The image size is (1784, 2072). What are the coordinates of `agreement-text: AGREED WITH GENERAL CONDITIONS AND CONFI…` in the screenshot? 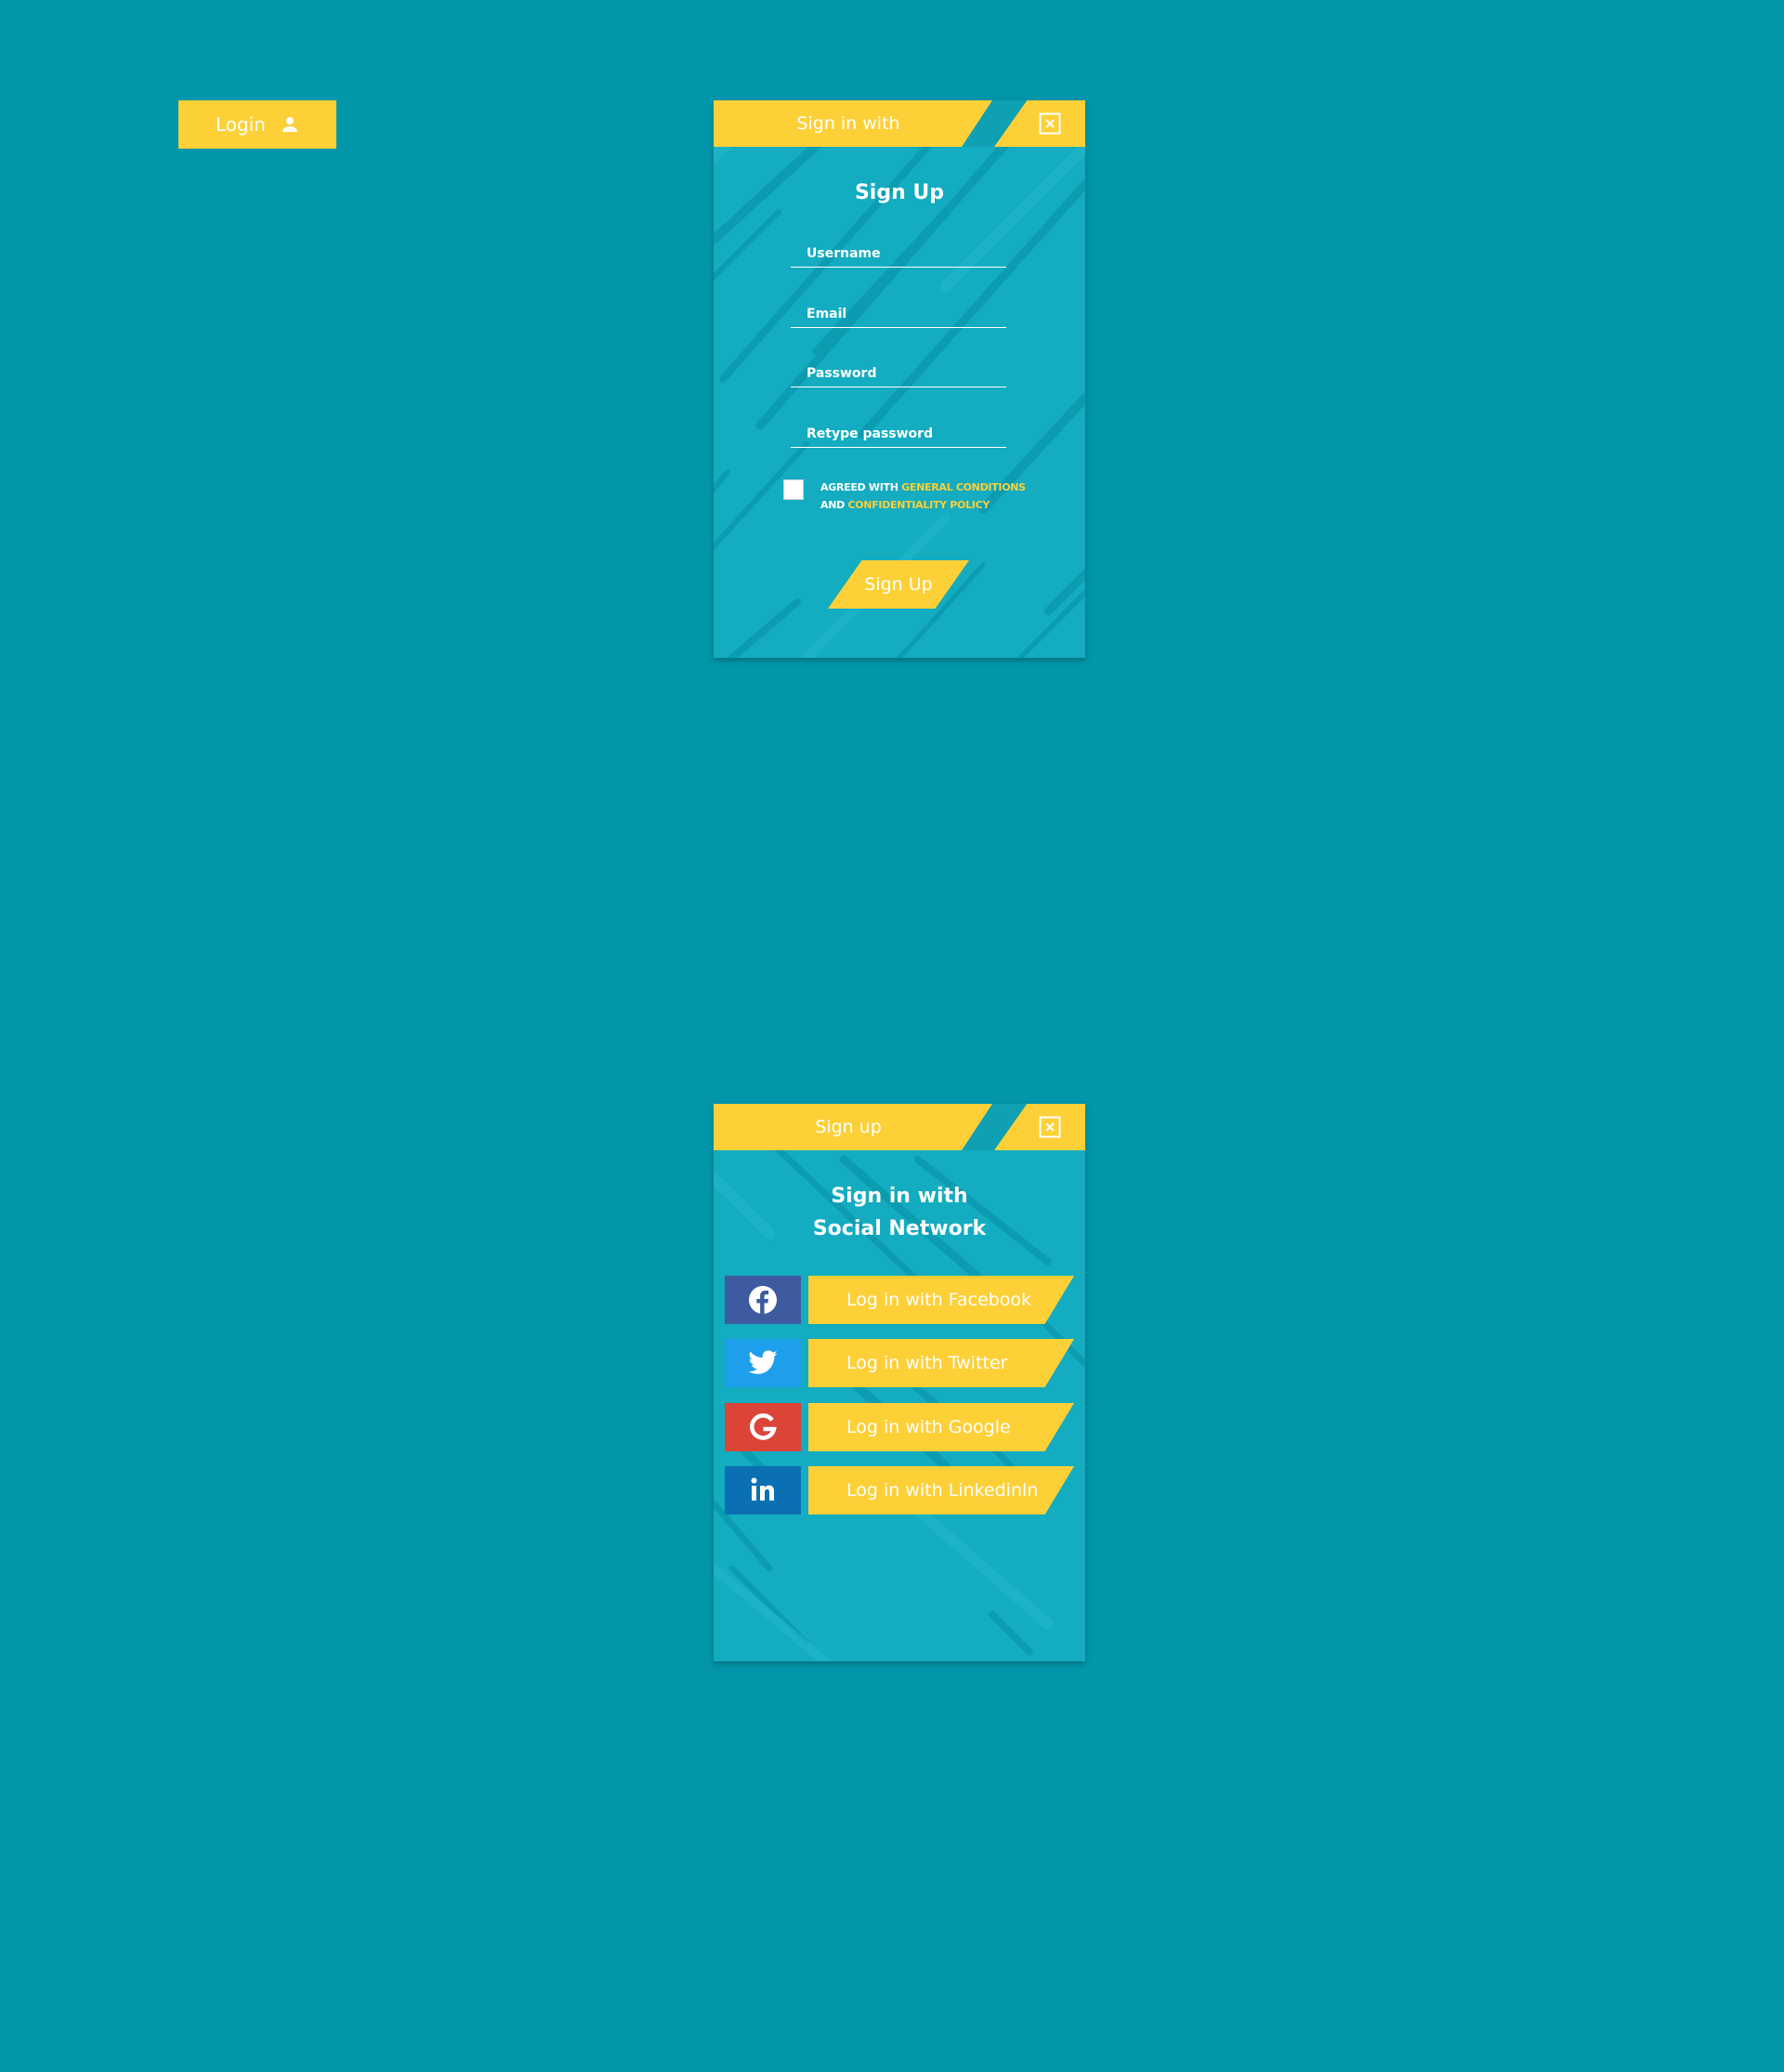 It's located at (932, 496).